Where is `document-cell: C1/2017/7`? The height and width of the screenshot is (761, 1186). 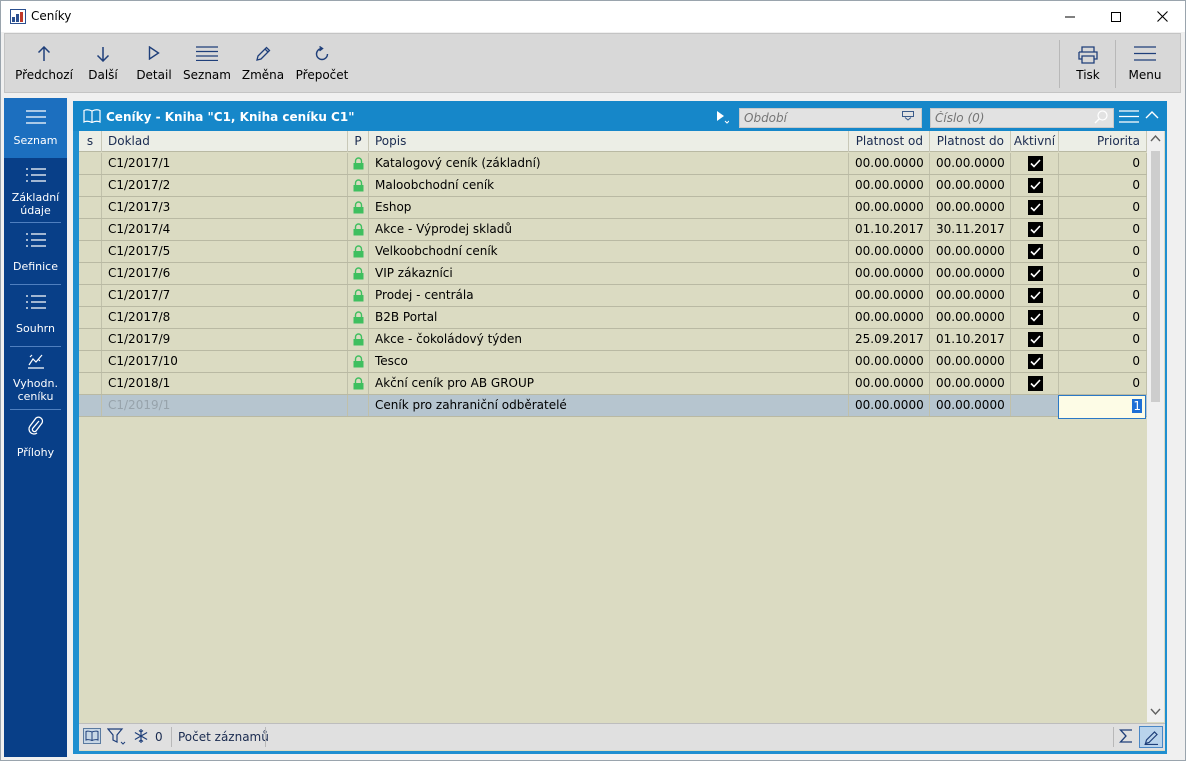 document-cell: C1/2017/7 is located at coordinates (225, 295).